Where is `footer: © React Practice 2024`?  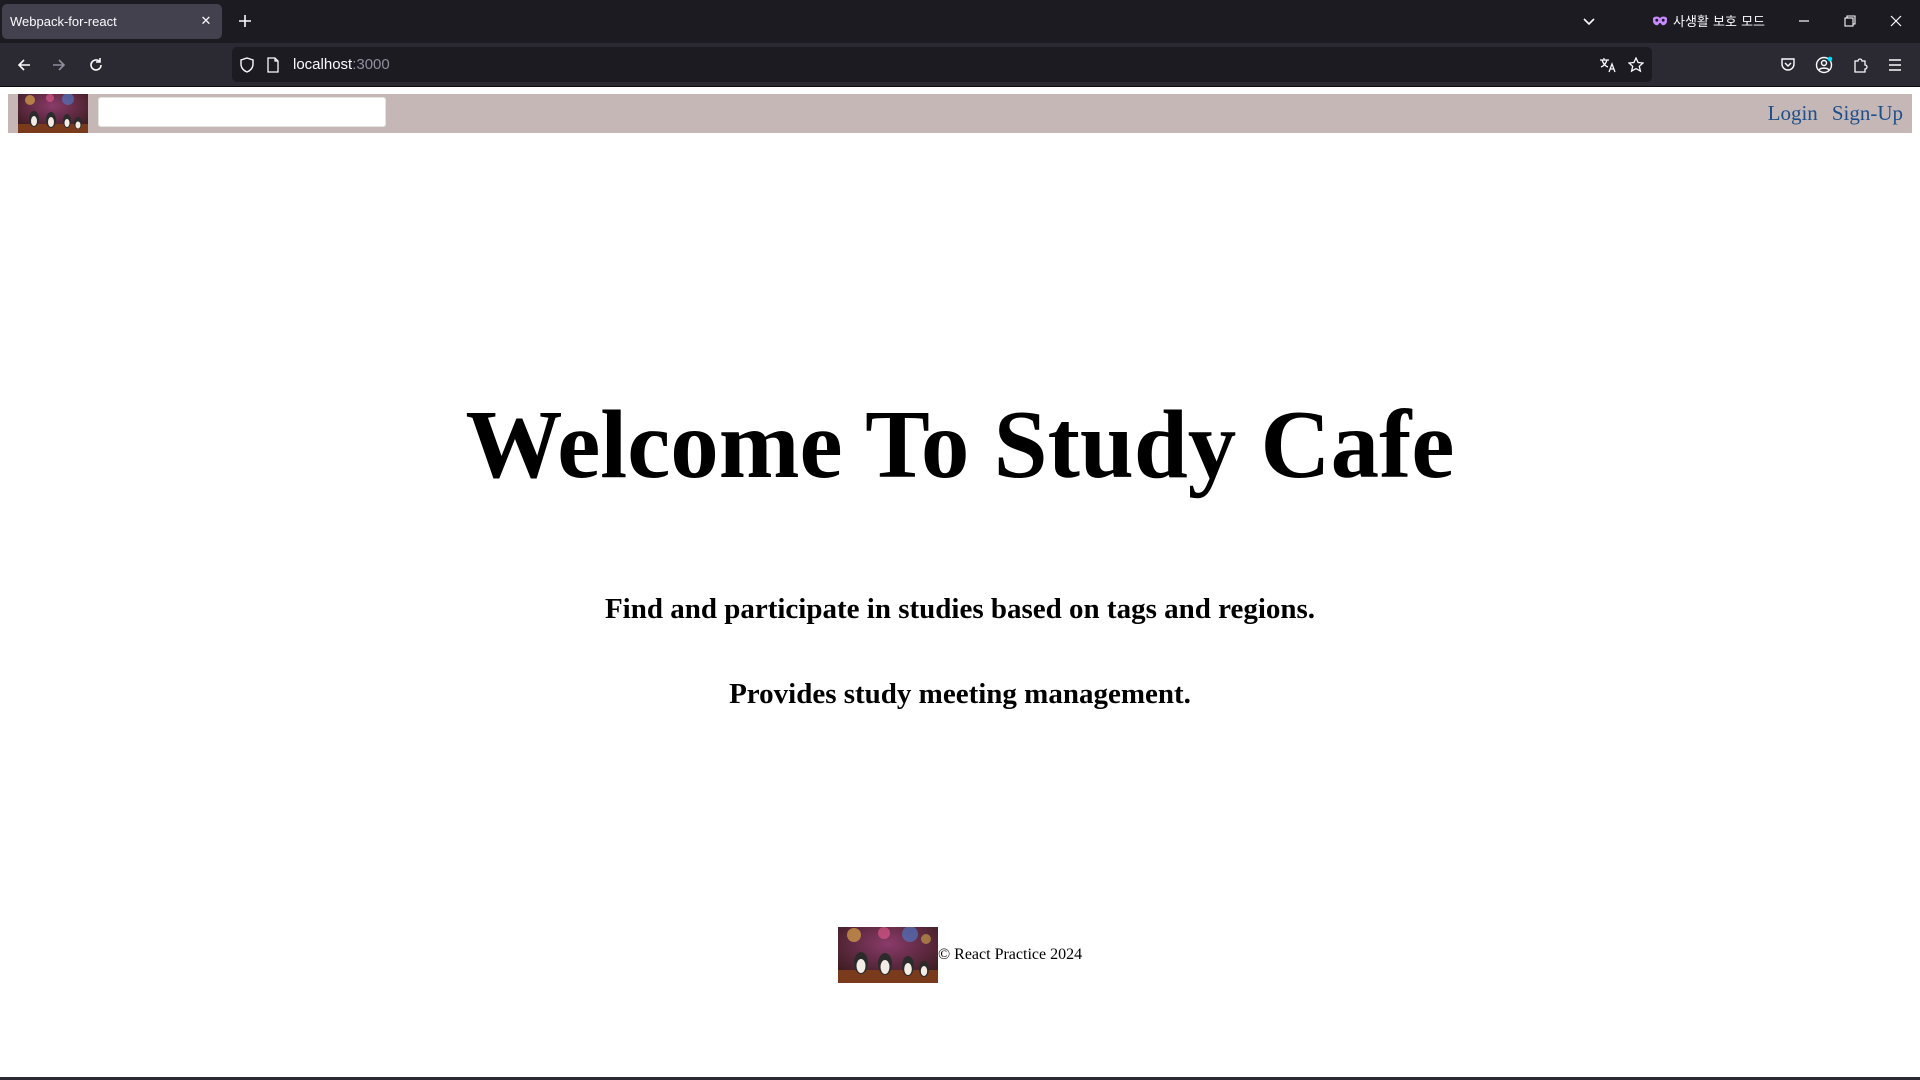 footer: © React Practice 2024 is located at coordinates (960, 955).